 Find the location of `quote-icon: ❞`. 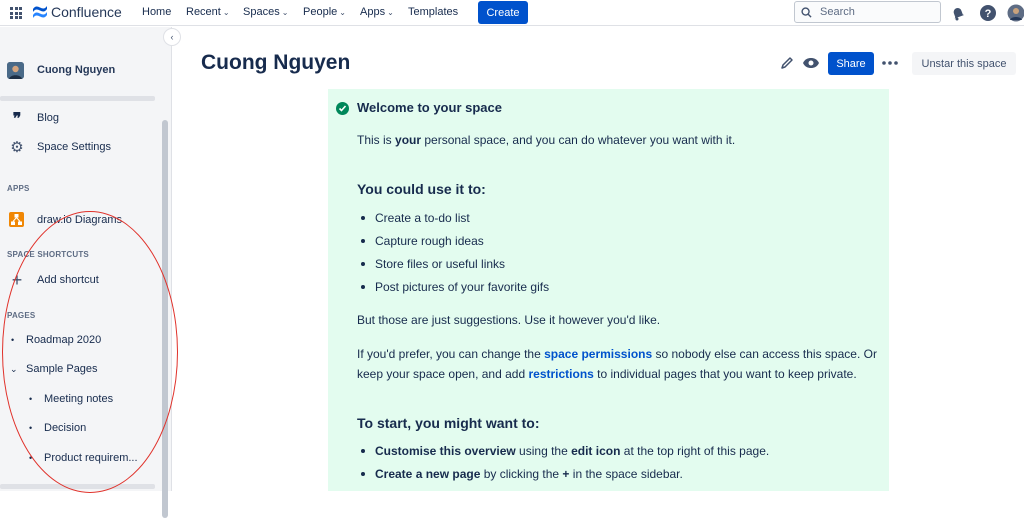

quote-icon: ❞ is located at coordinates (17, 118).